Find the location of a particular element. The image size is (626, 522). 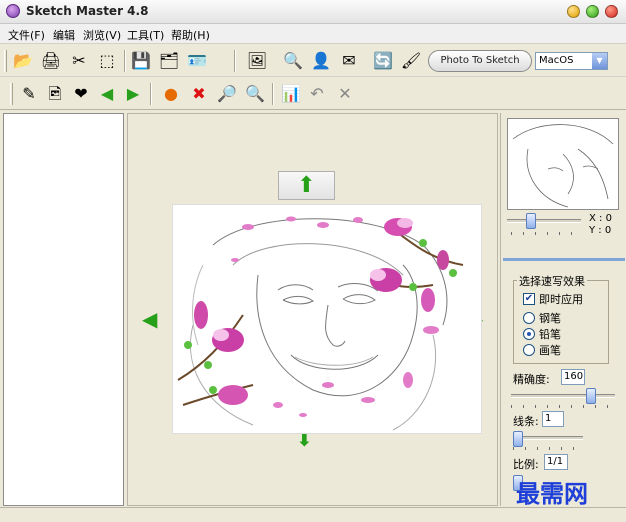

export-icon: ⬚ is located at coordinates (107, 61).